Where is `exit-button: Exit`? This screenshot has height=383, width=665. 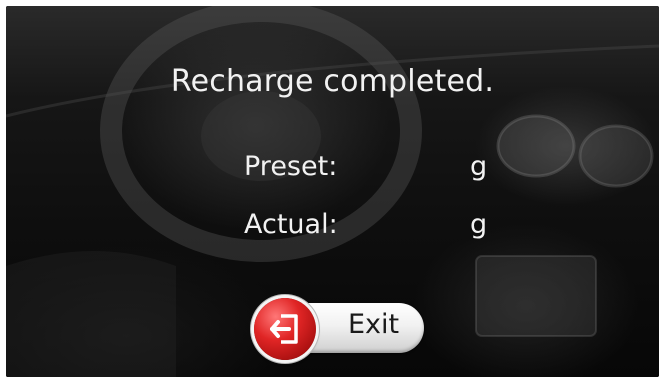
exit-button: Exit is located at coordinates (340, 329).